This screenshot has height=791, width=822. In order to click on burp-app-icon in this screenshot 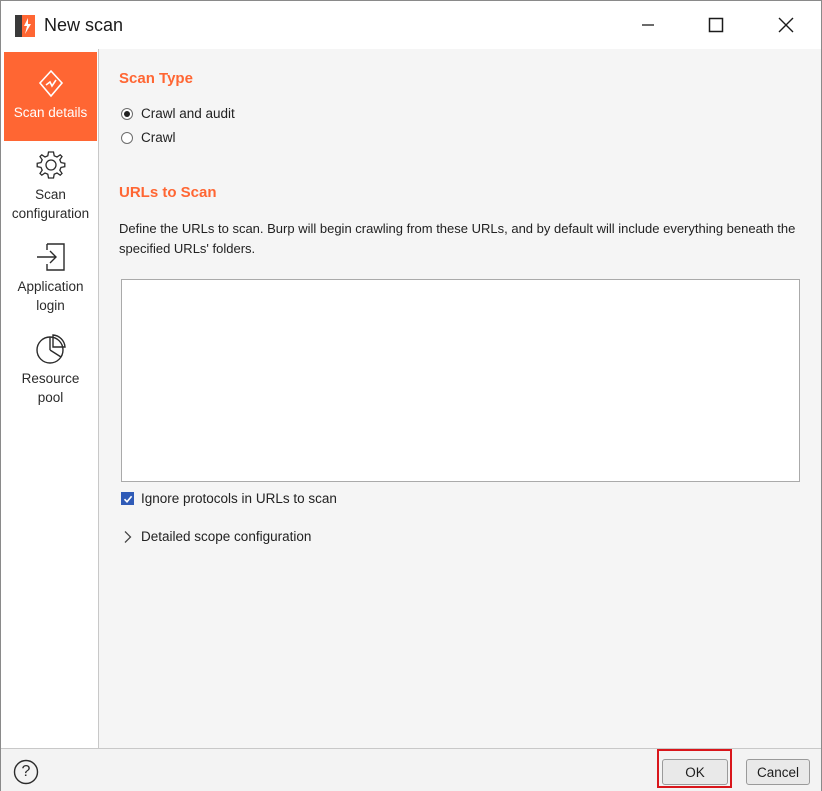, I will do `click(26, 26)`.